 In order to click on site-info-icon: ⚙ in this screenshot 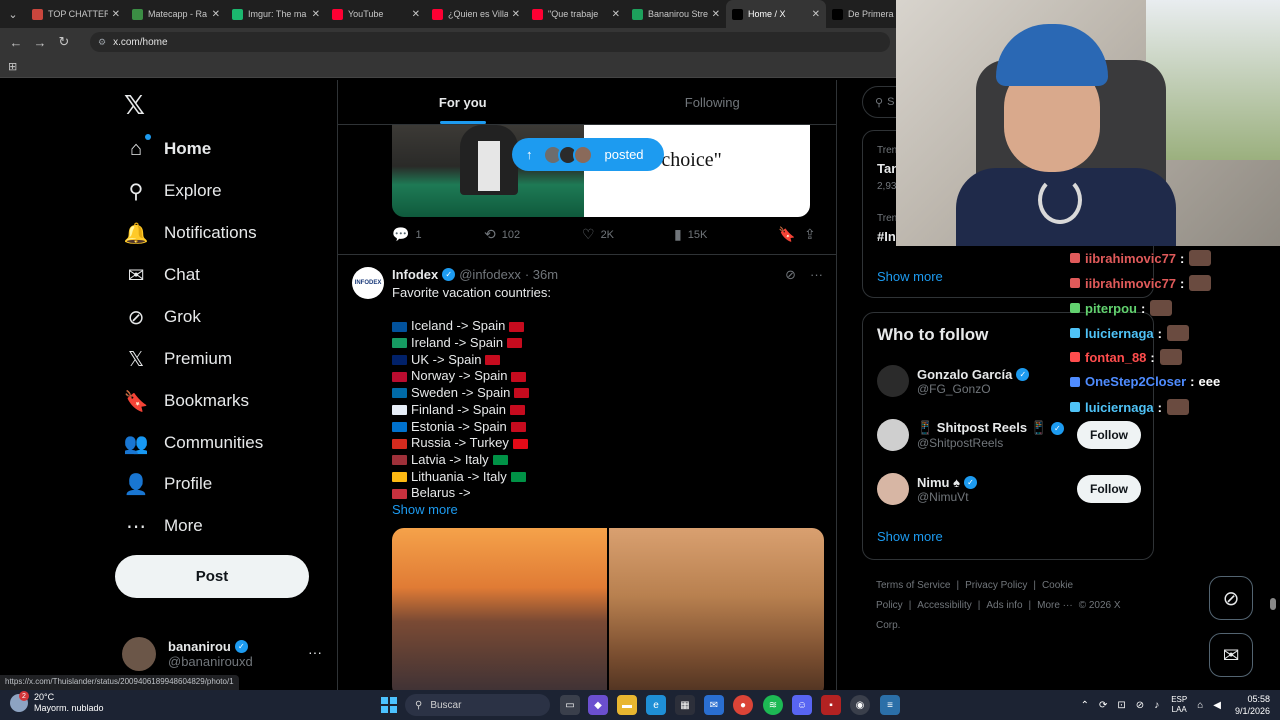, I will do `click(102, 42)`.